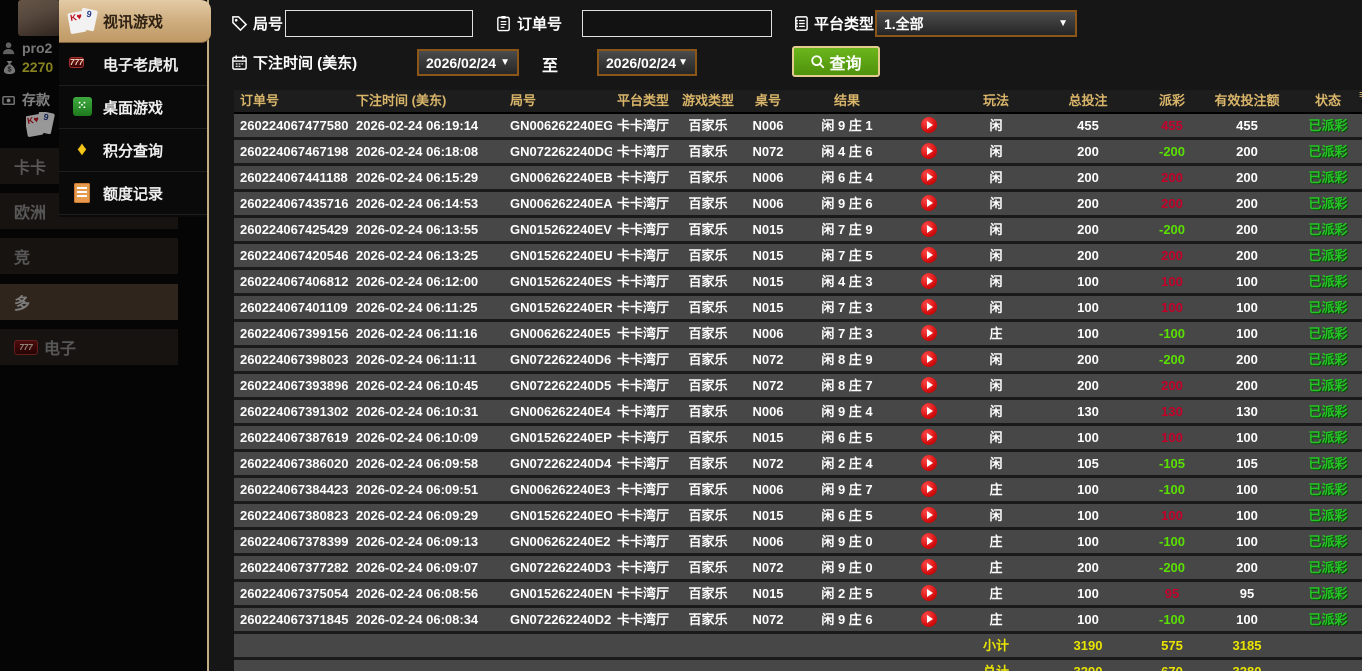 Image resolution: width=1362 pixels, height=671 pixels. I want to click on cell-game_no: GN015262240ES, so click(561, 281).